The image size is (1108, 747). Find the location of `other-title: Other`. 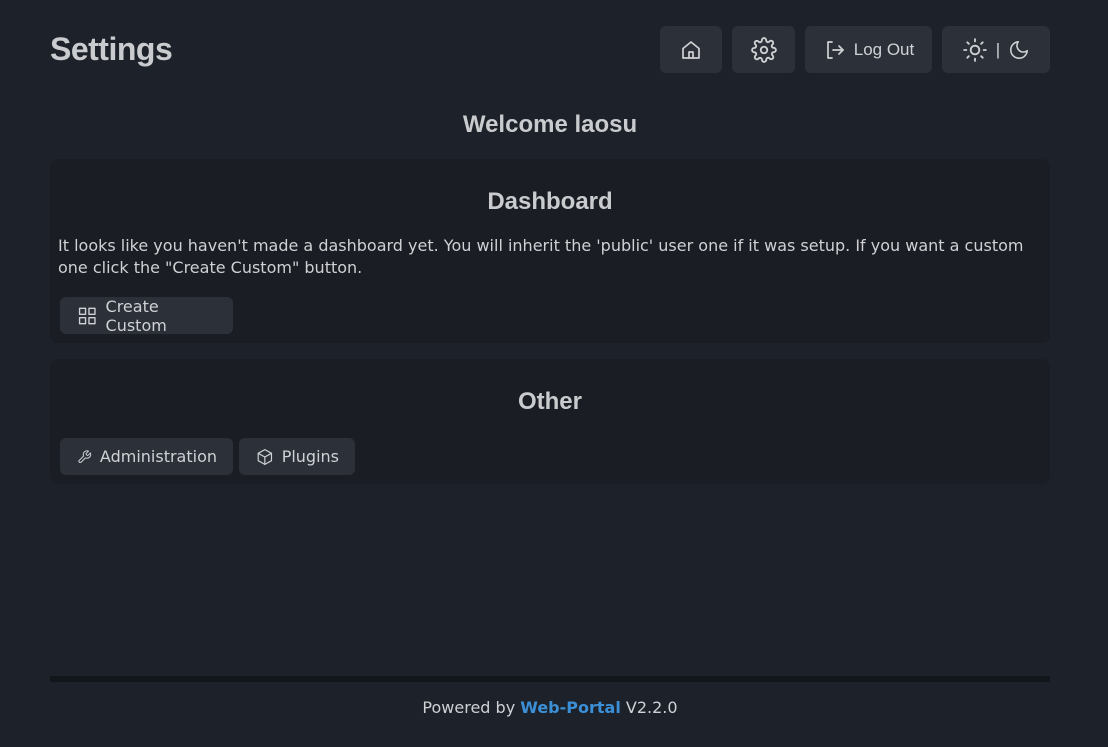

other-title: Other is located at coordinates (549, 401).